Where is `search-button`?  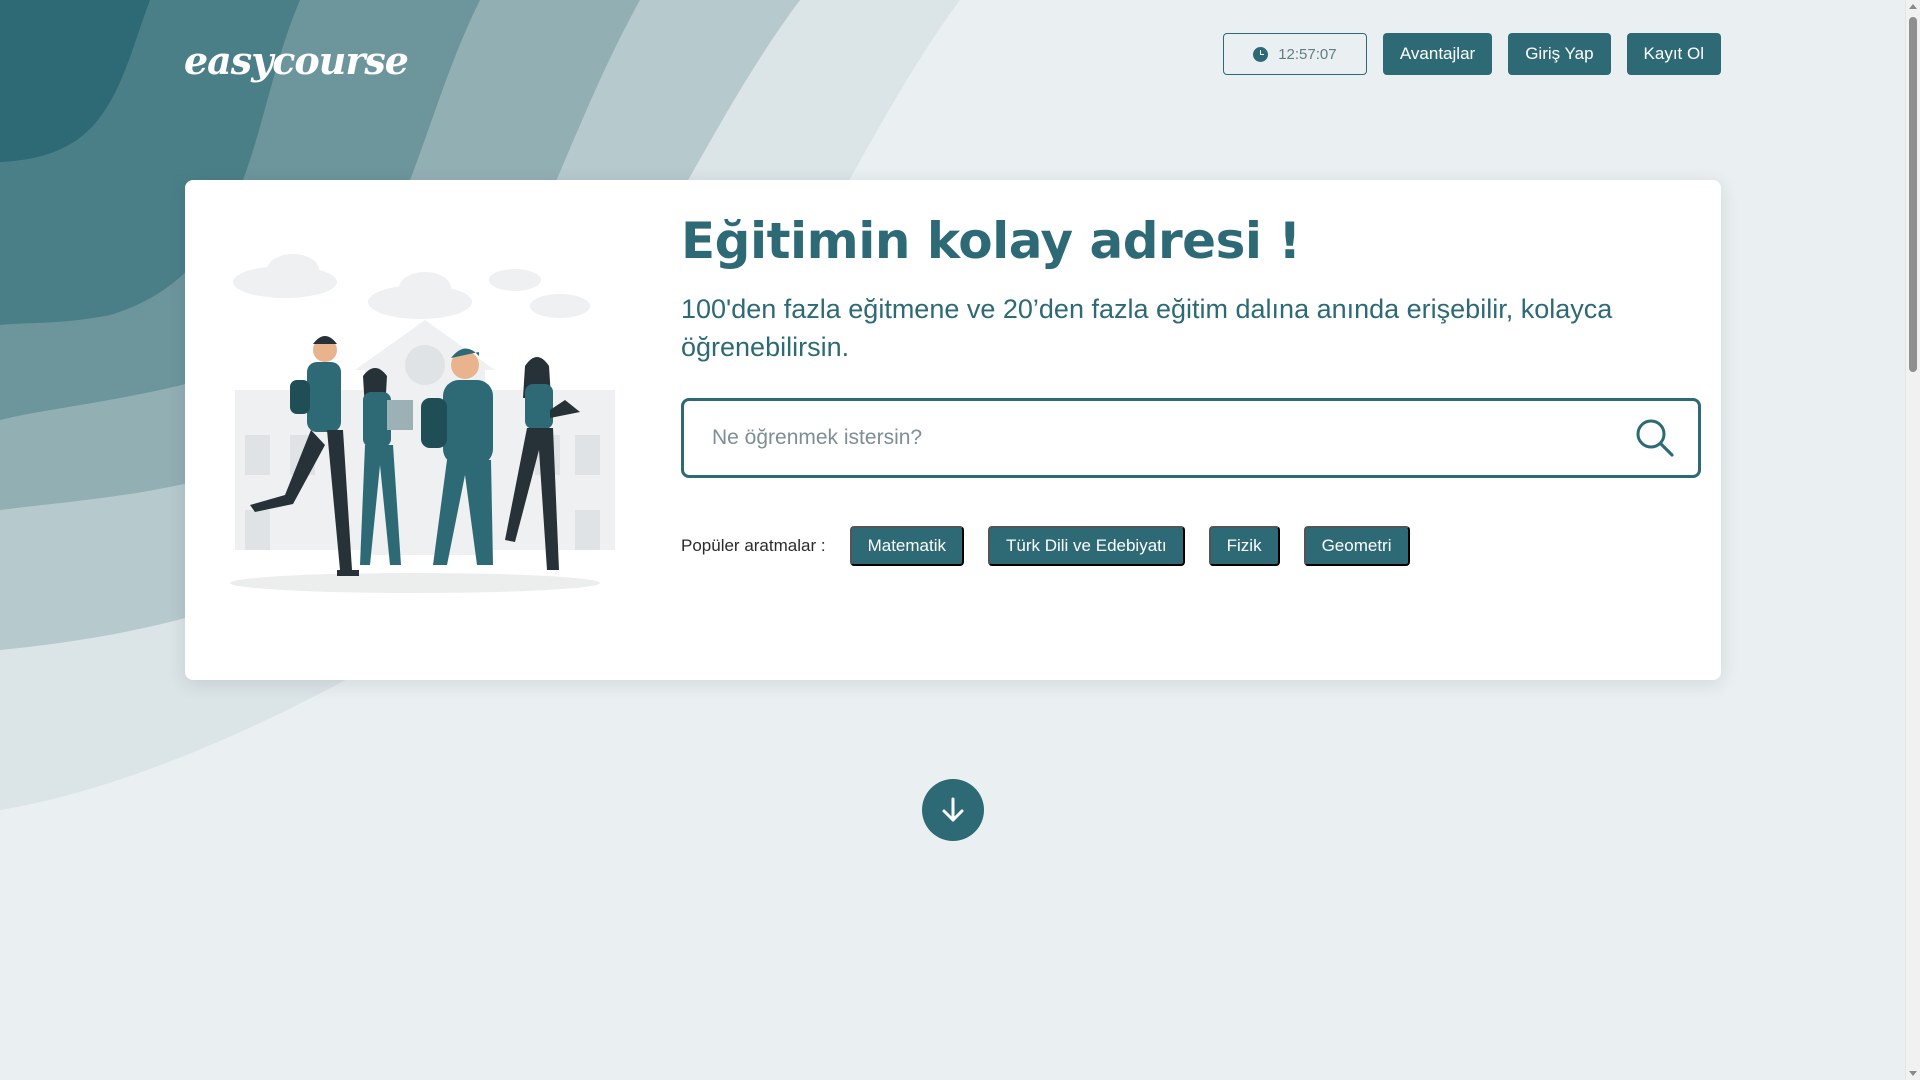
search-button is located at coordinates (1655, 438).